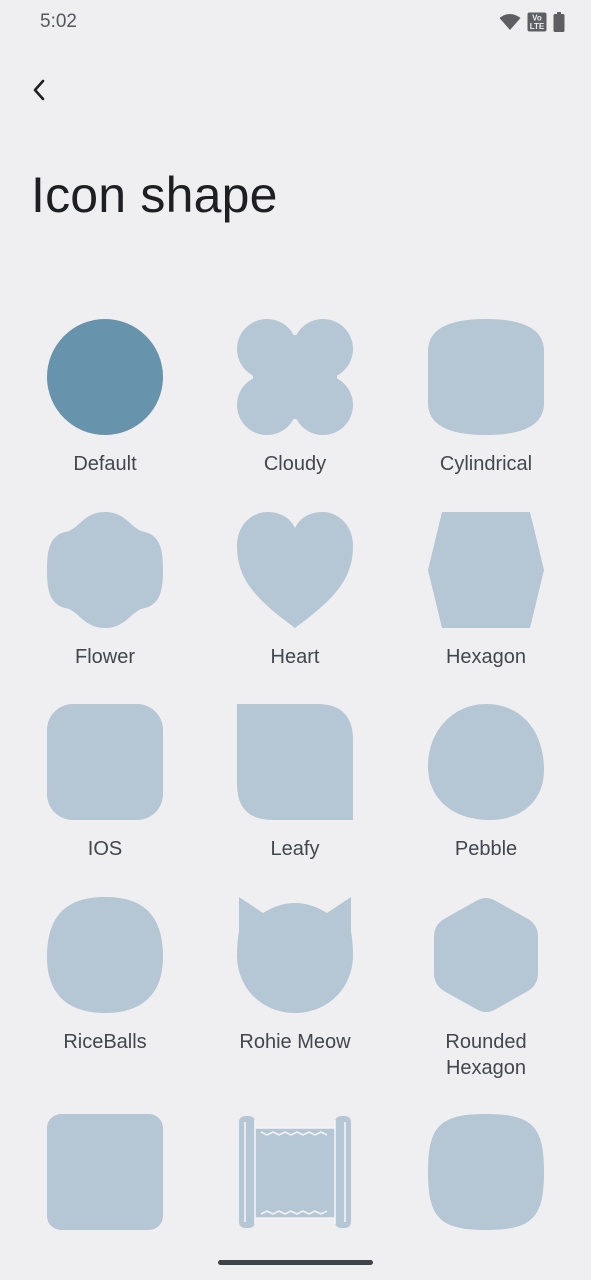 The image size is (591, 1280). Describe the element at coordinates (486, 377) in the screenshot. I see `cylindrical-shape-icon` at that location.